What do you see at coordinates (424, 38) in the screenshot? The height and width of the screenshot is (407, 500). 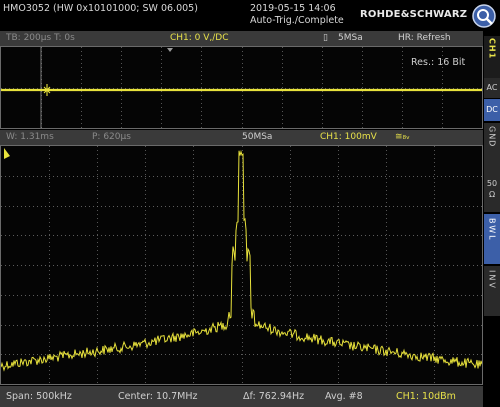 I see `hr-mode: HR: Refresh` at bounding box center [424, 38].